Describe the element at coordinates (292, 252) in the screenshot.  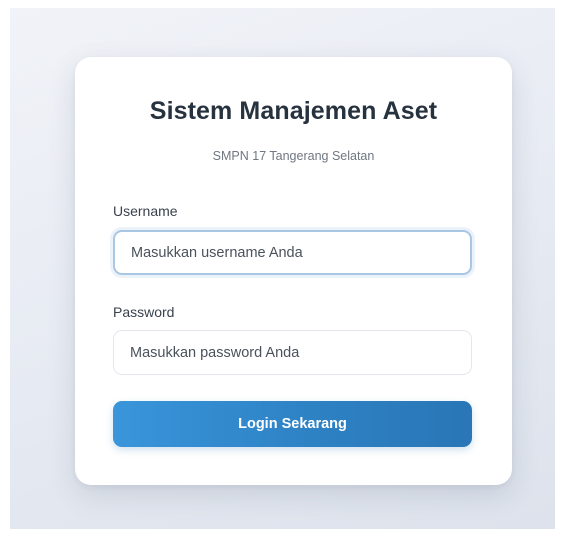
I see `username-input` at that location.